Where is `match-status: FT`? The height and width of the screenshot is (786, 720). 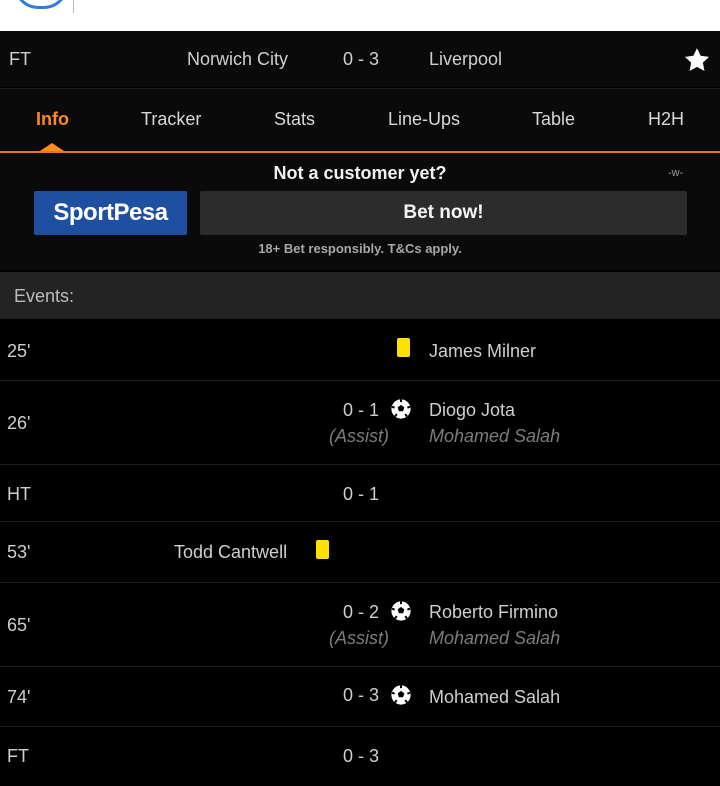
match-status: FT is located at coordinates (20, 59).